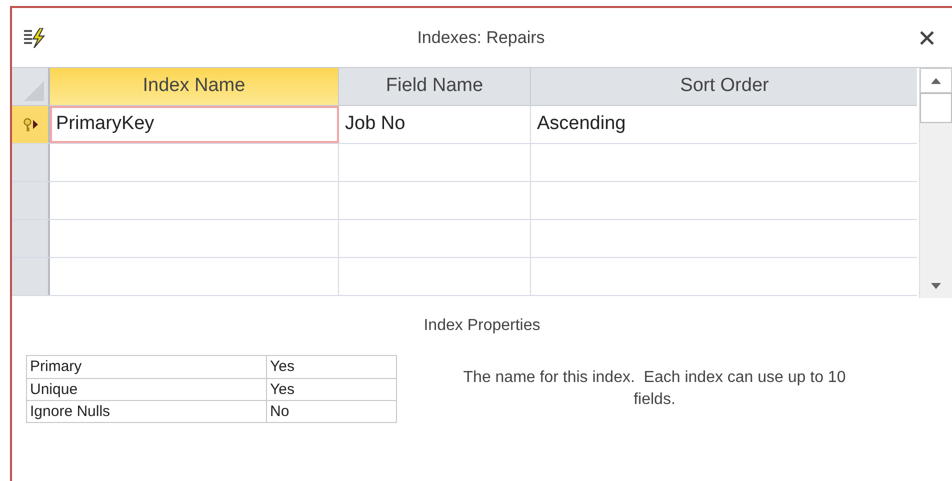 The width and height of the screenshot is (952, 481). What do you see at coordinates (481, 37) in the screenshot?
I see `window-title: Indexes: Repairs` at bounding box center [481, 37].